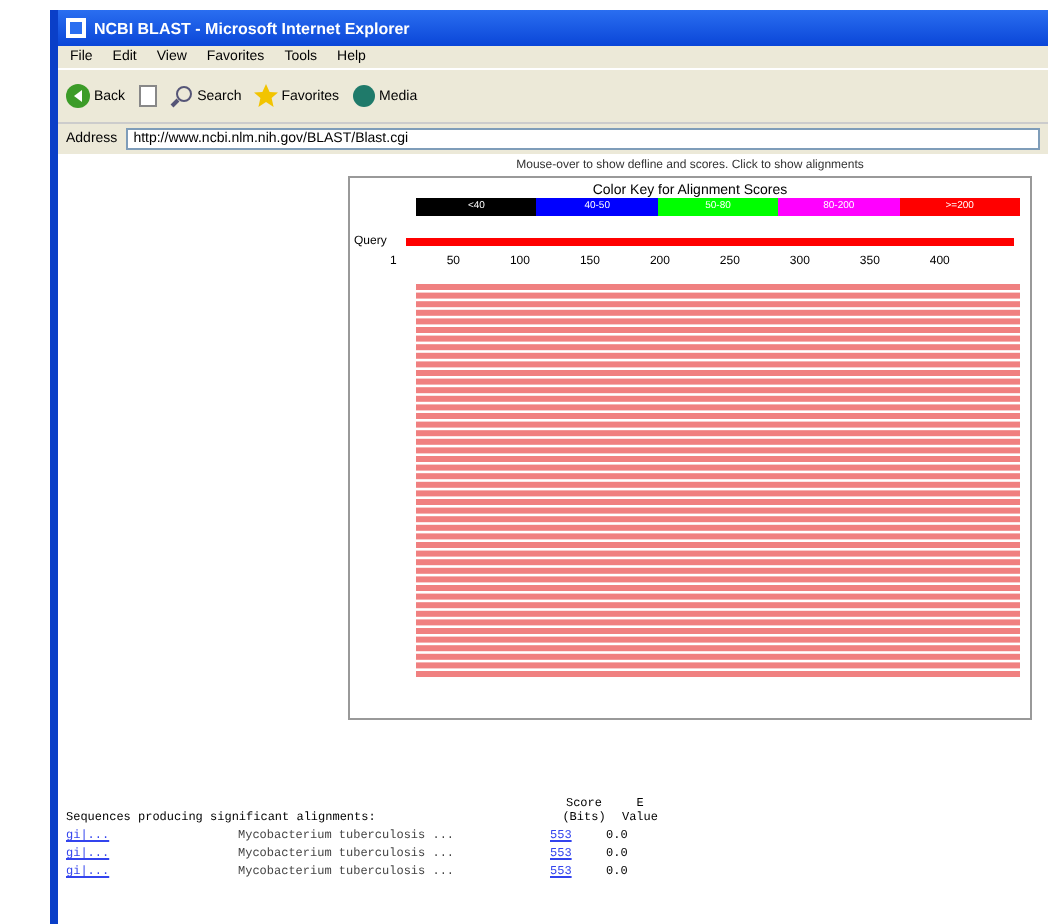  I want to click on globe-icon, so click(363, 96).